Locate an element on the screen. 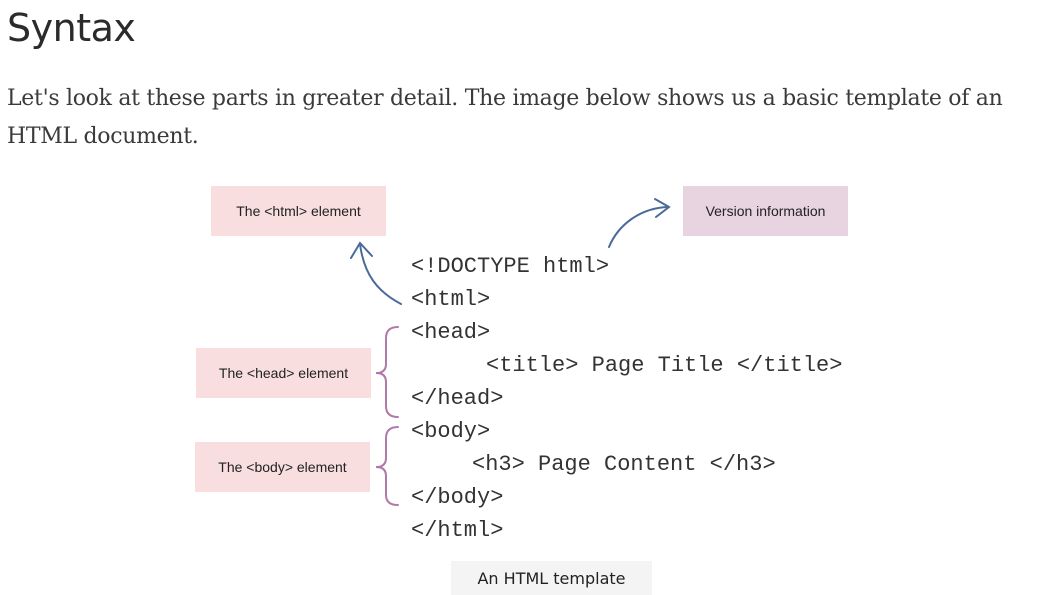  head-brace is located at coordinates (387, 372).